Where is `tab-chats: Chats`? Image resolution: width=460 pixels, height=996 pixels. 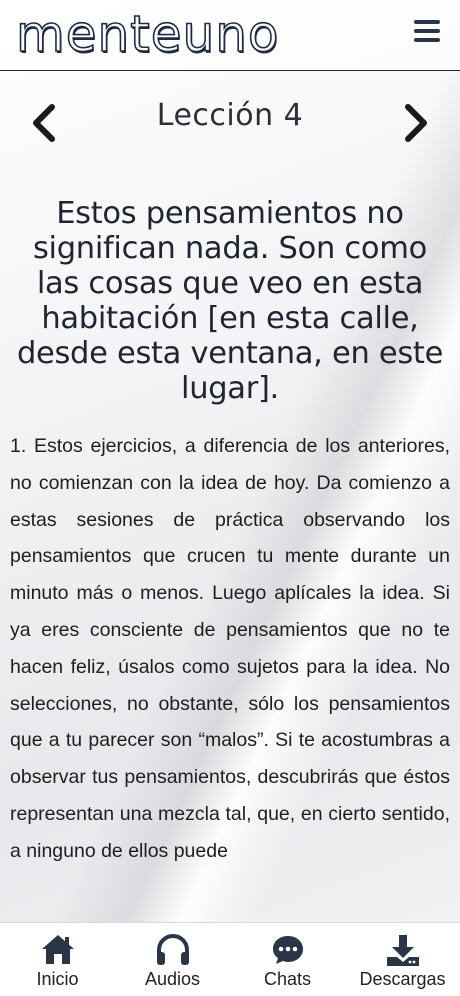 tab-chats: Chats is located at coordinates (287, 959).